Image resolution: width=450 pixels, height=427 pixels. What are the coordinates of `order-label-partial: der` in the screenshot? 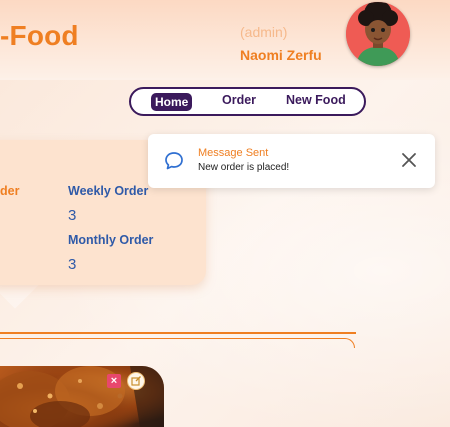 It's located at (10, 191).